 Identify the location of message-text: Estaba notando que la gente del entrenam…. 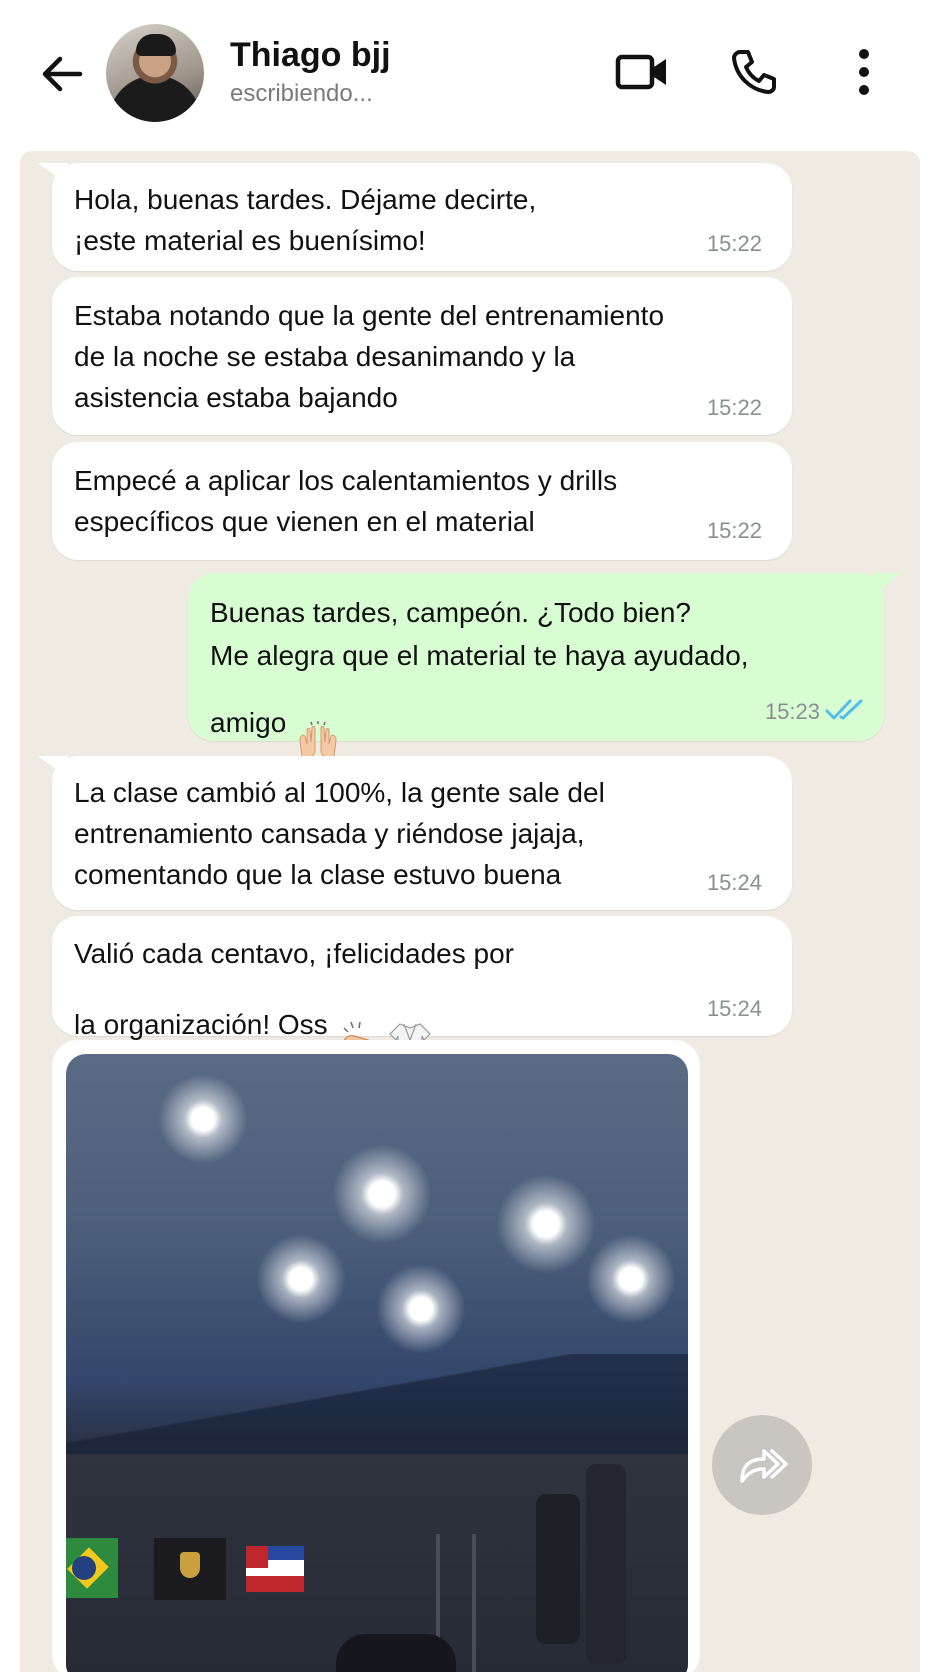
(369, 356).